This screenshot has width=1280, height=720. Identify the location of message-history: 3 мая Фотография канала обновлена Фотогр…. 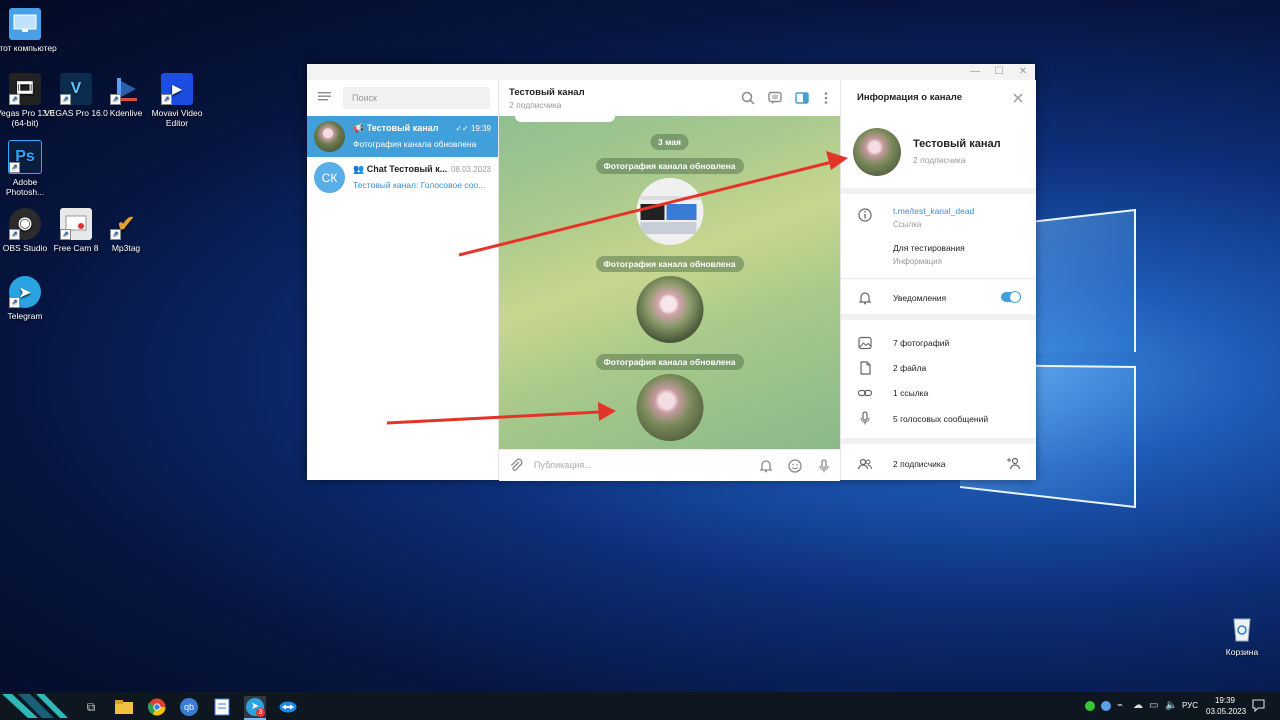
(669, 282).